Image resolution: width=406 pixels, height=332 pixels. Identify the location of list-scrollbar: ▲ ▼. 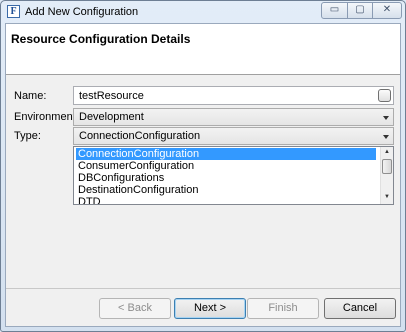
(386, 175).